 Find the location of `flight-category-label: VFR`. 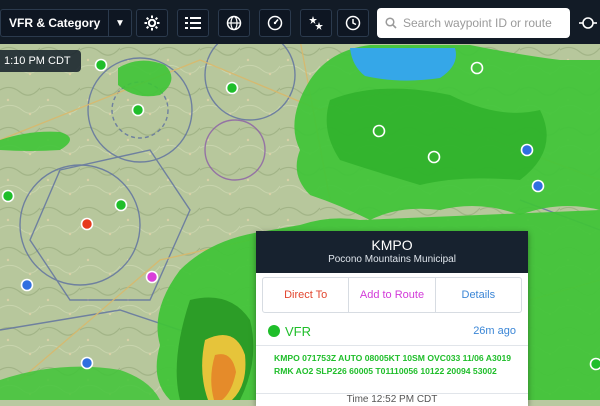

flight-category-label: VFR is located at coordinates (379, 331).